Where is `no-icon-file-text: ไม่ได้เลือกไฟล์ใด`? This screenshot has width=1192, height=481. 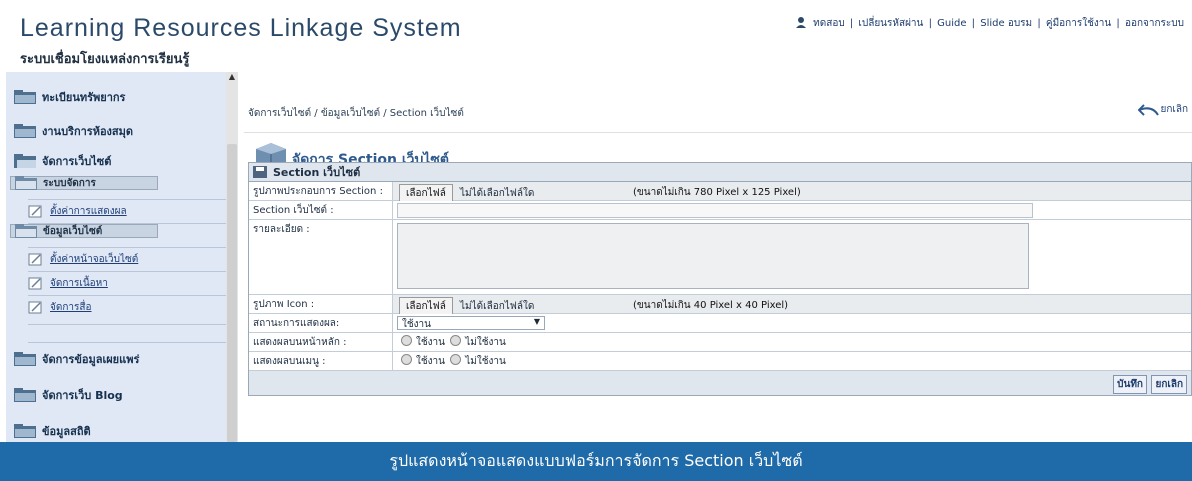
no-icon-file-text: ไม่ได้เลือกไฟล์ใด is located at coordinates (497, 306).